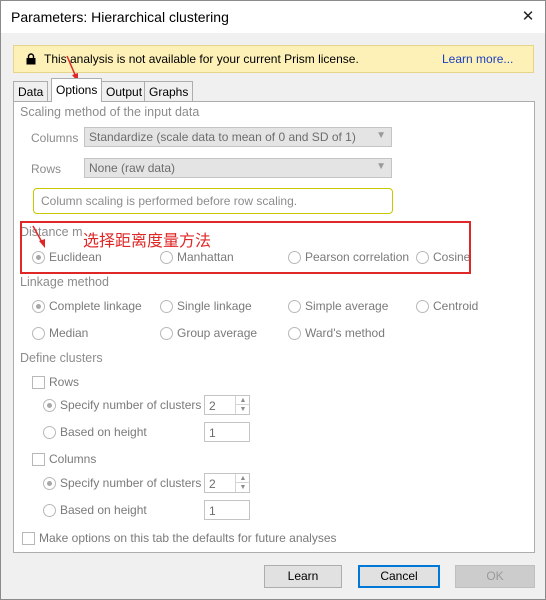 This screenshot has height=600, width=546. Describe the element at coordinates (31, 91) in the screenshot. I see `tab-data: Data` at that location.